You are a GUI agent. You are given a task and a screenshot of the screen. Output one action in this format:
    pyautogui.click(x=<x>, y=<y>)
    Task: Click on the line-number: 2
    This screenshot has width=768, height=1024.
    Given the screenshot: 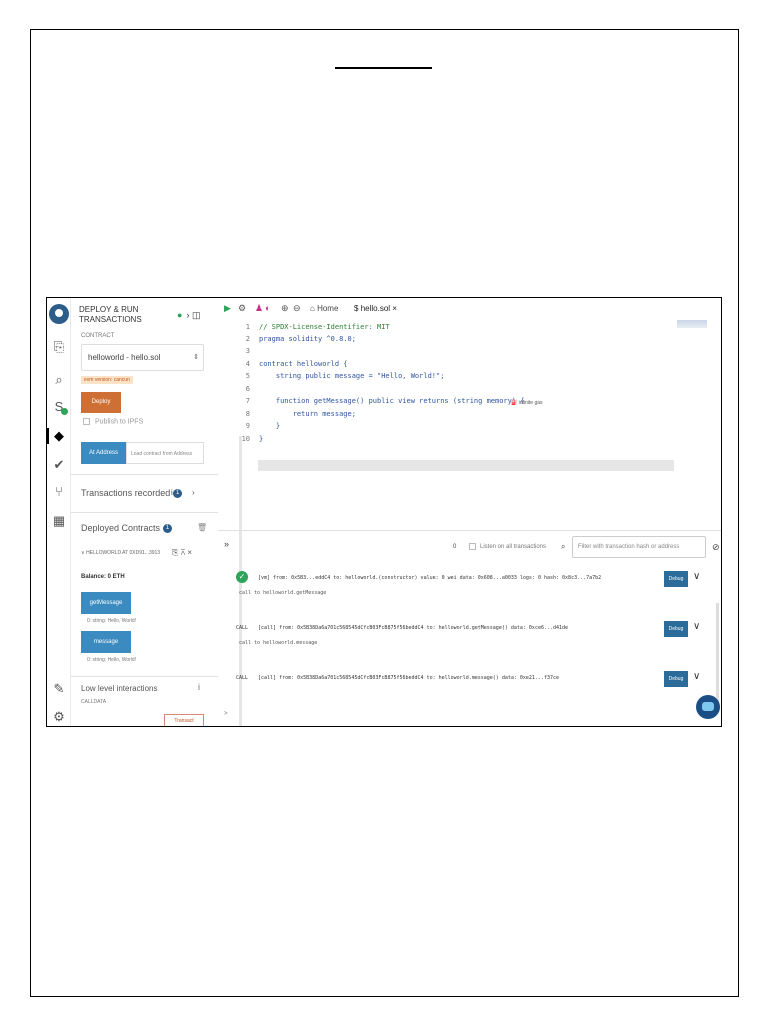 What is the action you would take?
    pyautogui.click(x=247, y=339)
    